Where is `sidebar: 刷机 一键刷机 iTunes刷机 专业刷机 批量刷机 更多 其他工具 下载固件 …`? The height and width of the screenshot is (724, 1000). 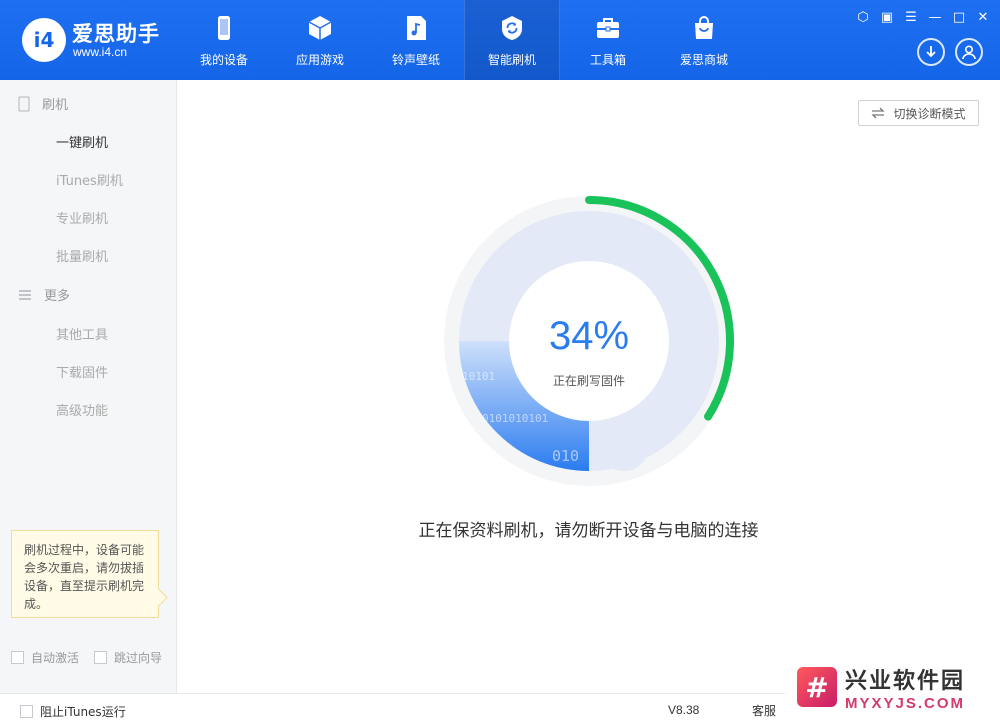 sidebar: 刷机 一键刷机 iTunes刷机 专业刷机 批量刷机 更多 其他工具 下载固件 … is located at coordinates (88, 386).